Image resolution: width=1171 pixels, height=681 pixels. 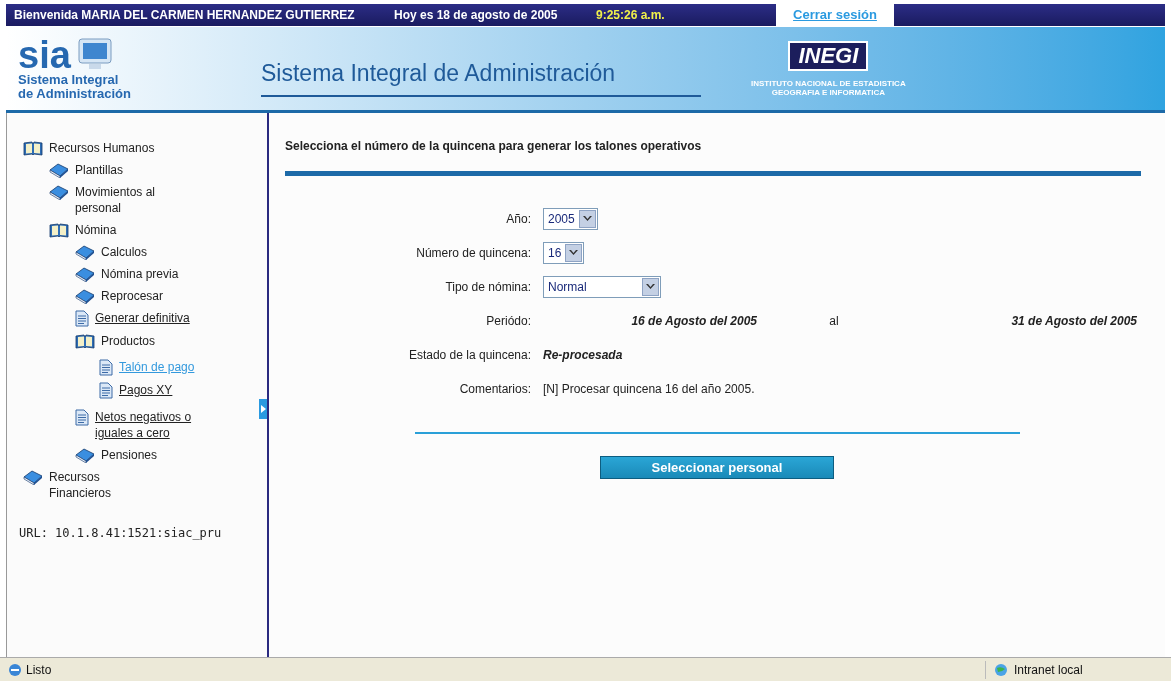 What do you see at coordinates (1048, 670) in the screenshot?
I see `zone-text: Intranet local` at bounding box center [1048, 670].